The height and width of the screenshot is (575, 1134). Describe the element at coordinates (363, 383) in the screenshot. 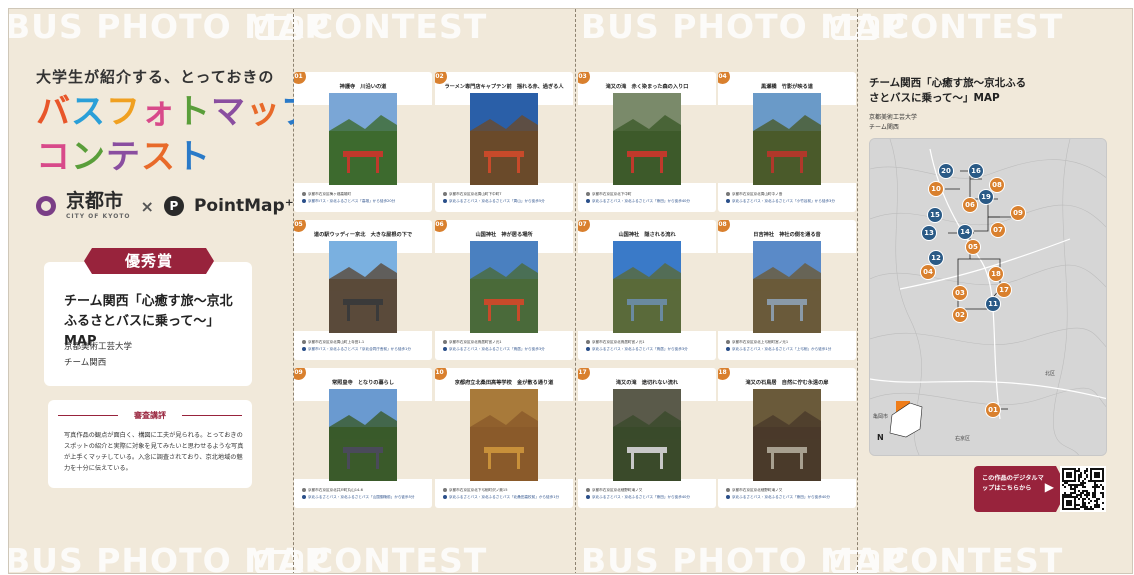

I see `spot-title: 常照皇寺 となりの暮らし` at that location.